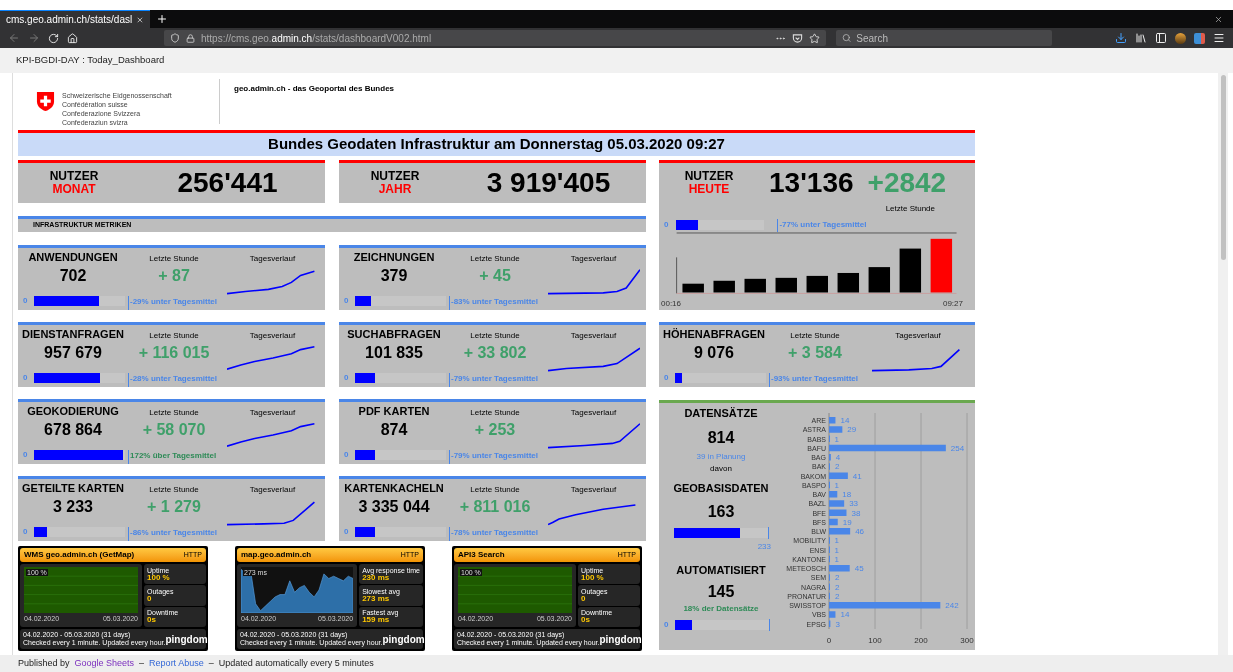 The width and height of the screenshot is (1233, 672). What do you see at coordinates (227, 183) in the screenshot?
I see `users-value: 256'441` at bounding box center [227, 183].